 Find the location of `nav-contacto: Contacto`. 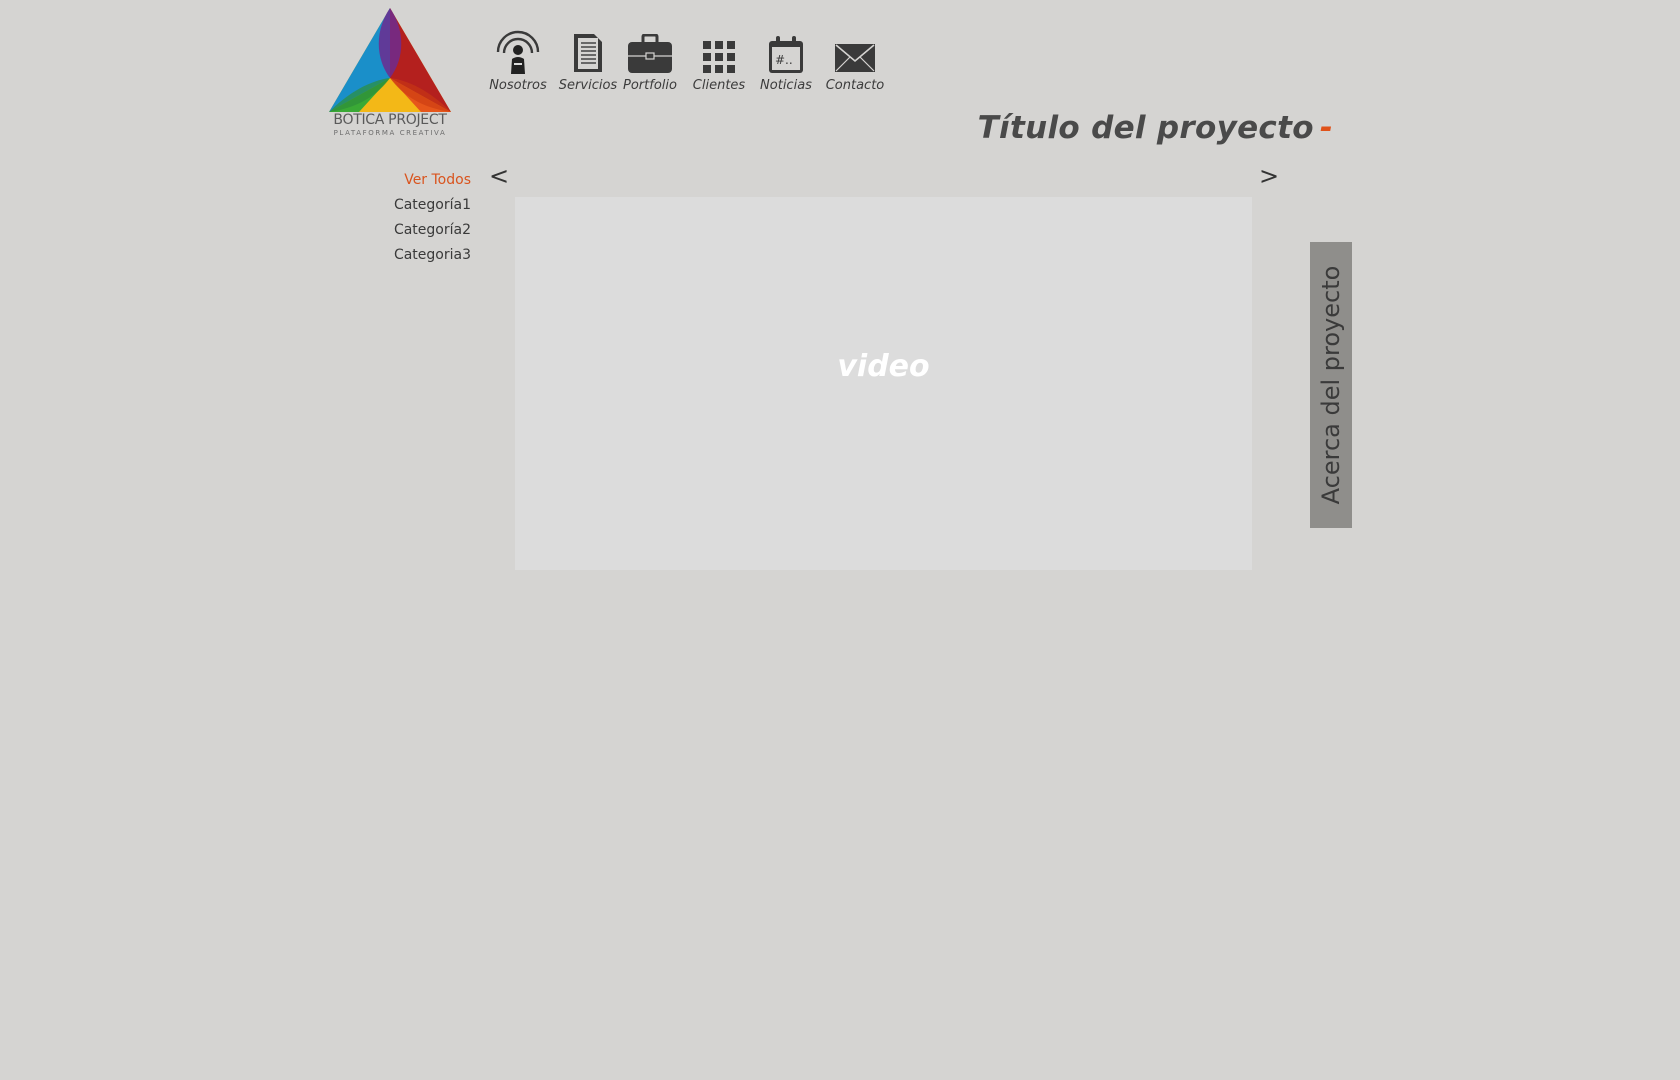

nav-contacto: Contacto is located at coordinates (855, 60).